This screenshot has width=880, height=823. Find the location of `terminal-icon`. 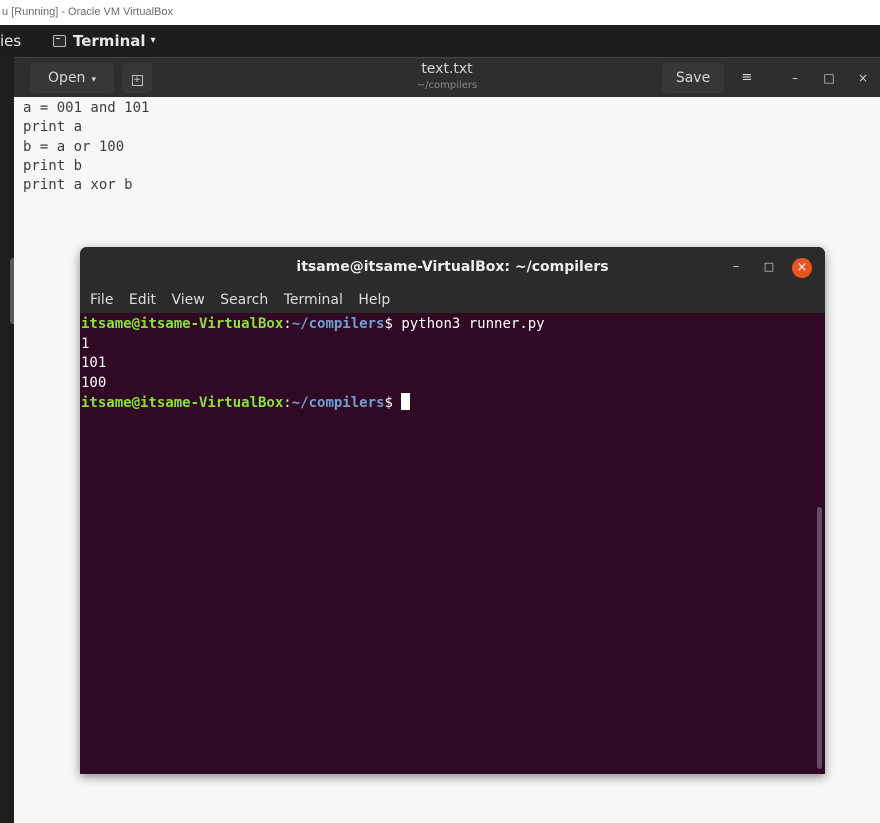

terminal-icon is located at coordinates (59, 41).